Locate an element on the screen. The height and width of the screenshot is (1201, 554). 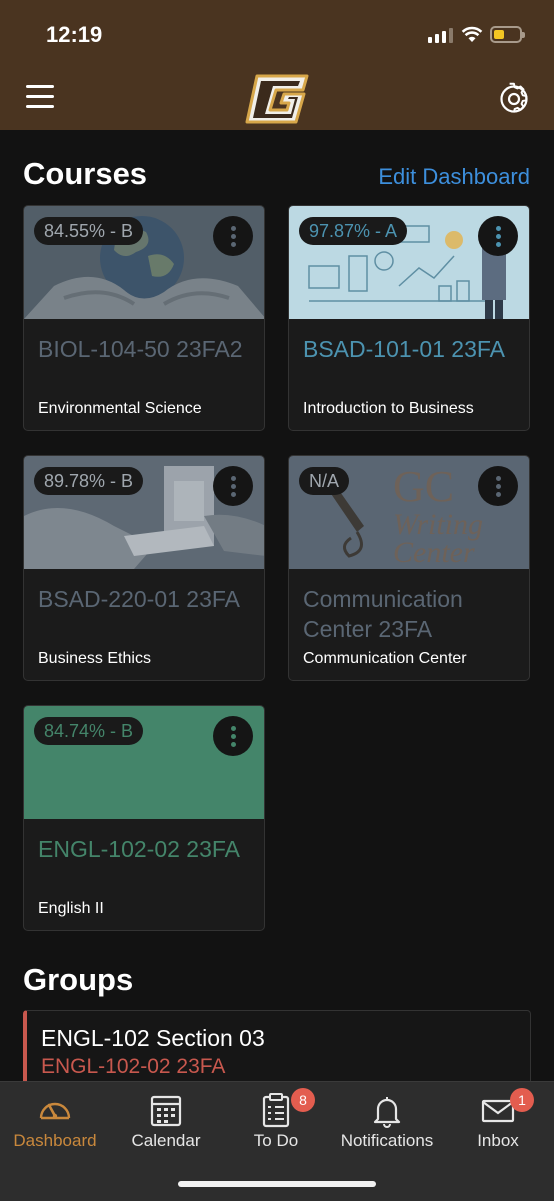
tab-calendar: Calendar is located at coordinates (166, 1122).